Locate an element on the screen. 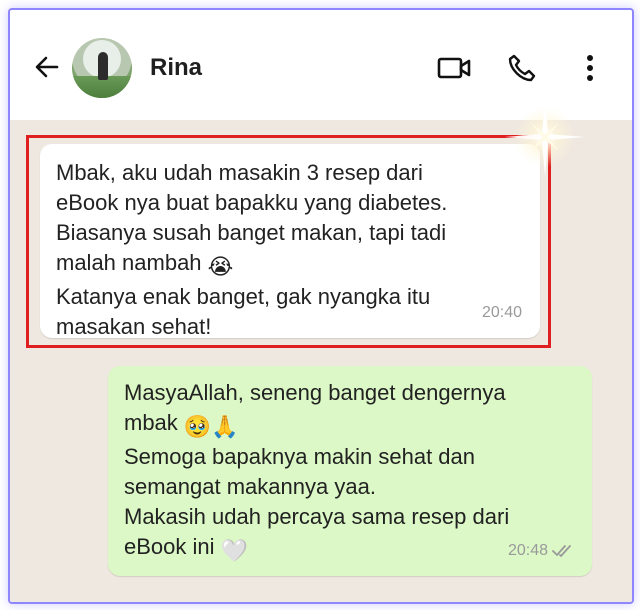 The width and height of the screenshot is (640, 610). arrow-left-icon is located at coordinates (47, 67).